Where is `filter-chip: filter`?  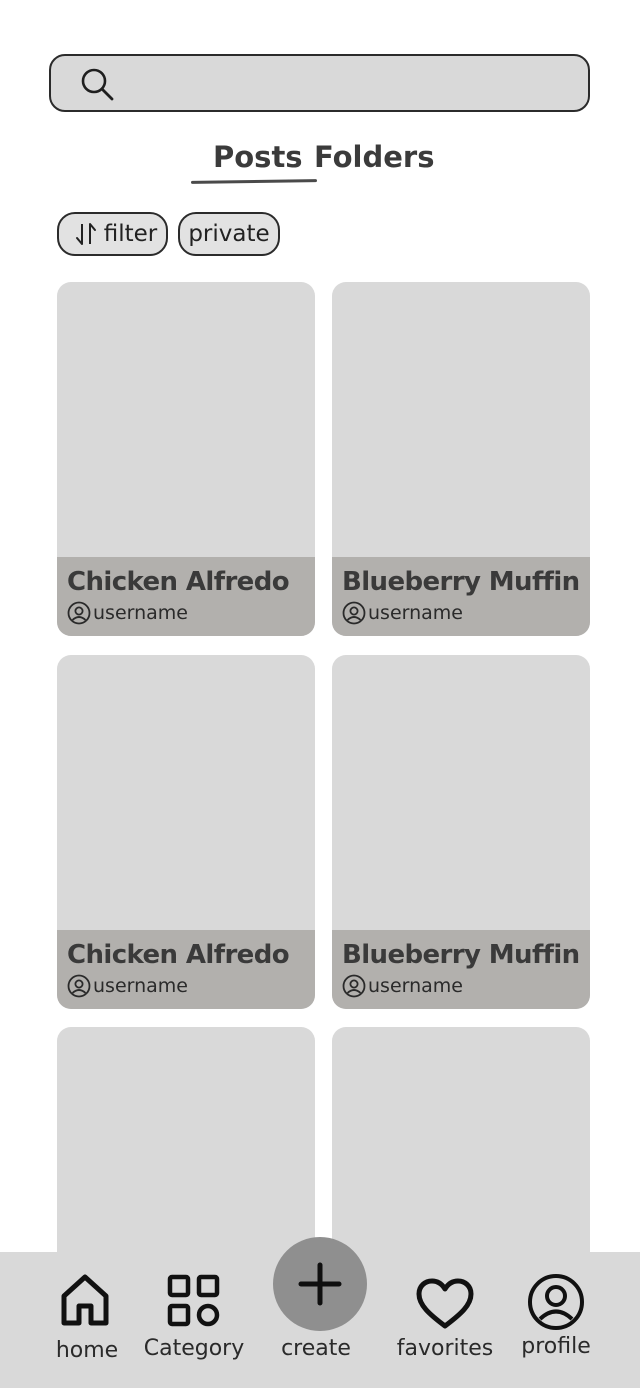
filter-chip: filter is located at coordinates (112, 234).